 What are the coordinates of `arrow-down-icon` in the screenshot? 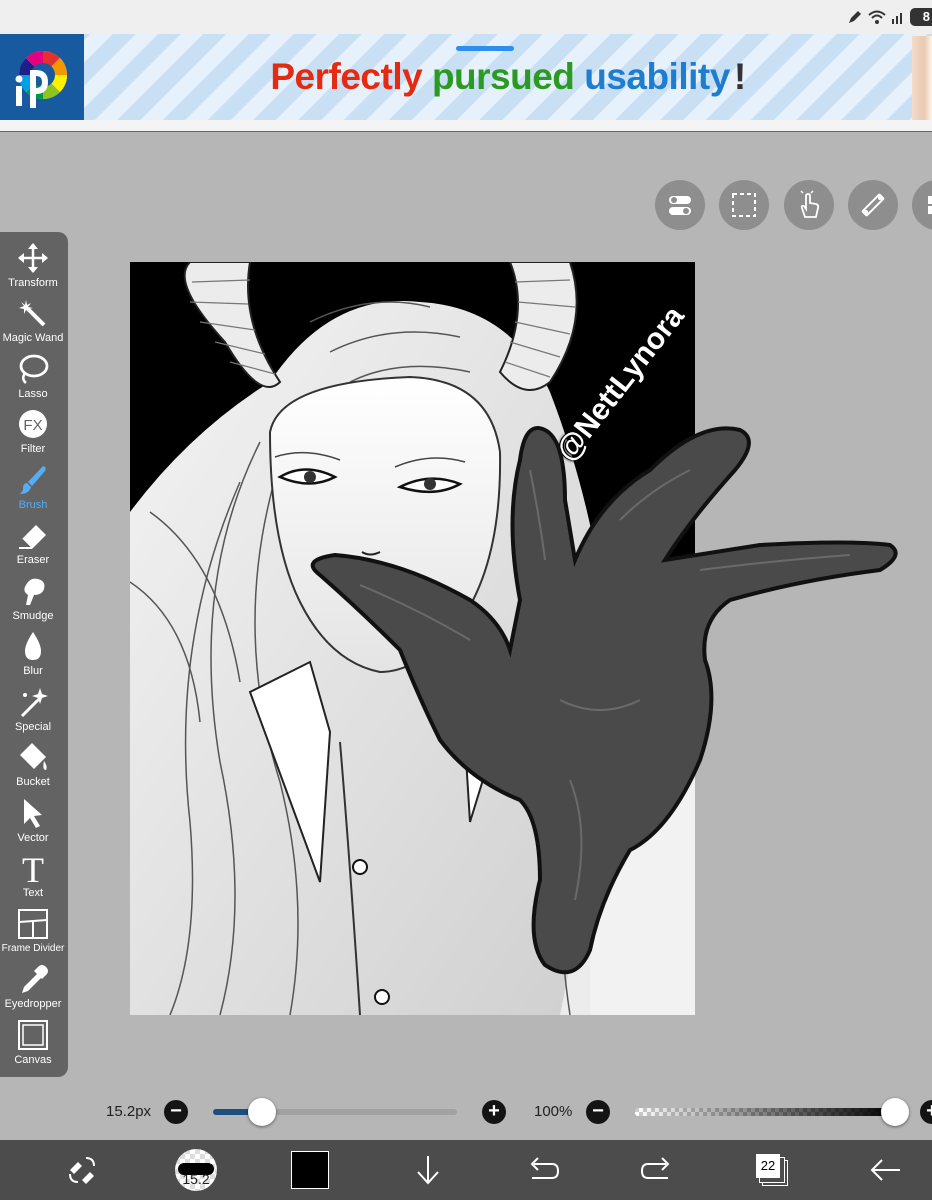 It's located at (428, 1170).